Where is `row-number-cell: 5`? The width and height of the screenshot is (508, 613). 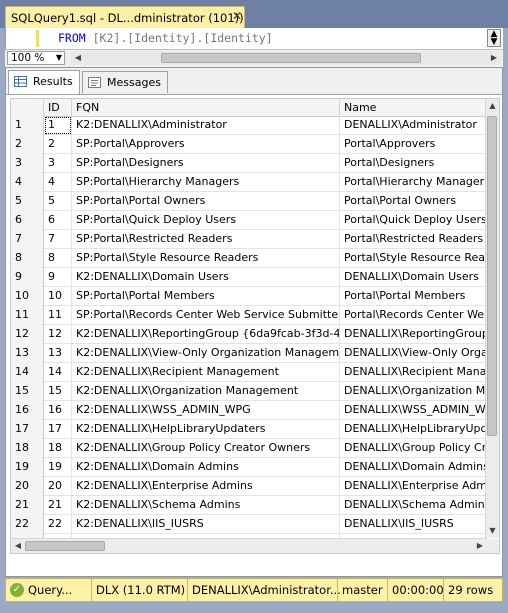 row-number-cell: 5 is located at coordinates (27, 201).